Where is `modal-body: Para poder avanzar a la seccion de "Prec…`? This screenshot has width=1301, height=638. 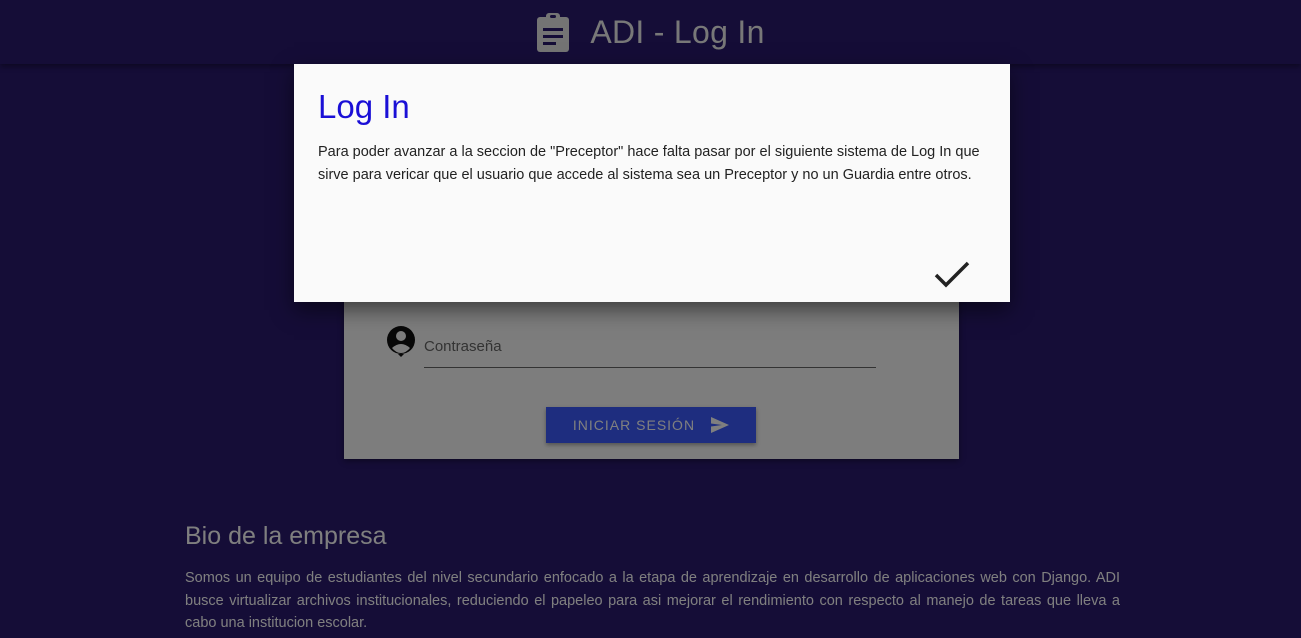
modal-body: Para poder avanzar a la seccion de "Prec… is located at coordinates (649, 163).